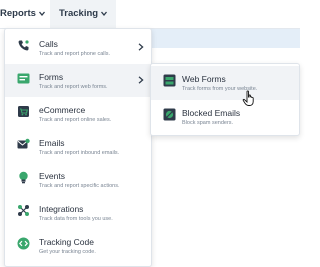 The width and height of the screenshot is (320, 267). Describe the element at coordinates (23, 45) in the screenshot. I see `phone-icon` at that location.